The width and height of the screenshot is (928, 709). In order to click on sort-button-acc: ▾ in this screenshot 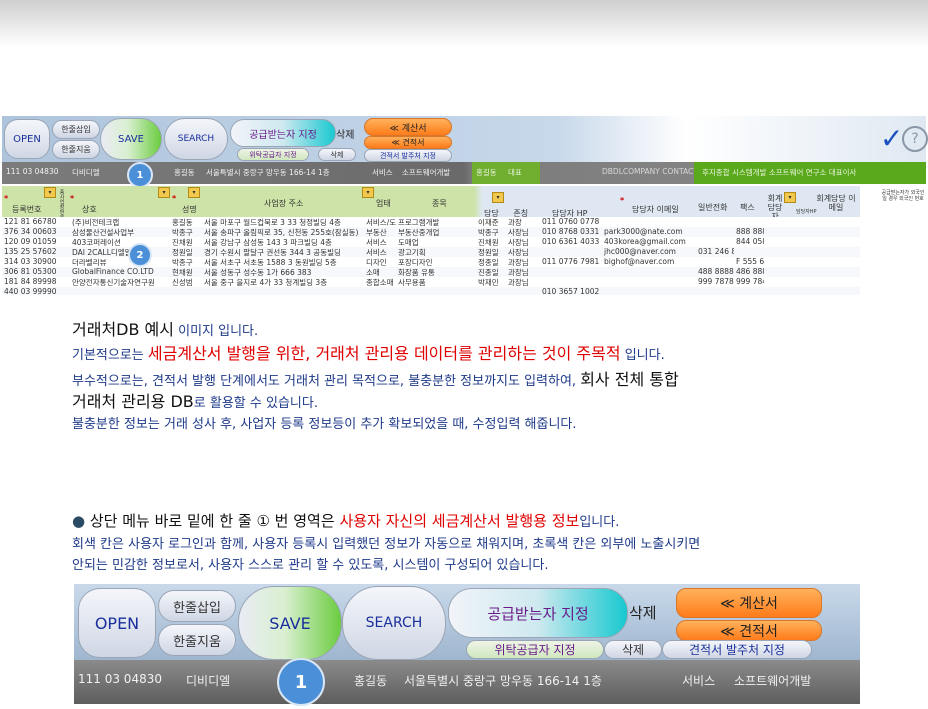, I will do `click(790, 197)`.